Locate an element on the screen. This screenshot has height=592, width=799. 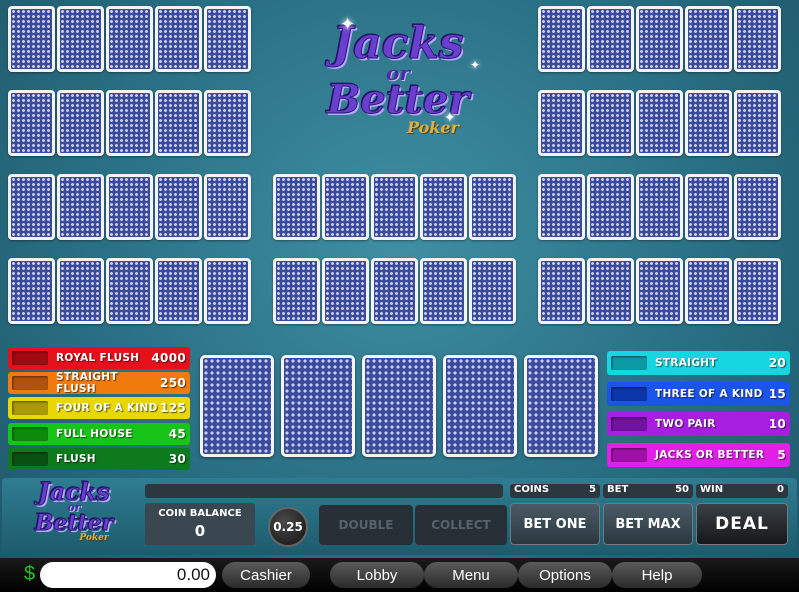
paytable-straight-flush: STRAIGHT FLUSH 250 is located at coordinates (99, 383).